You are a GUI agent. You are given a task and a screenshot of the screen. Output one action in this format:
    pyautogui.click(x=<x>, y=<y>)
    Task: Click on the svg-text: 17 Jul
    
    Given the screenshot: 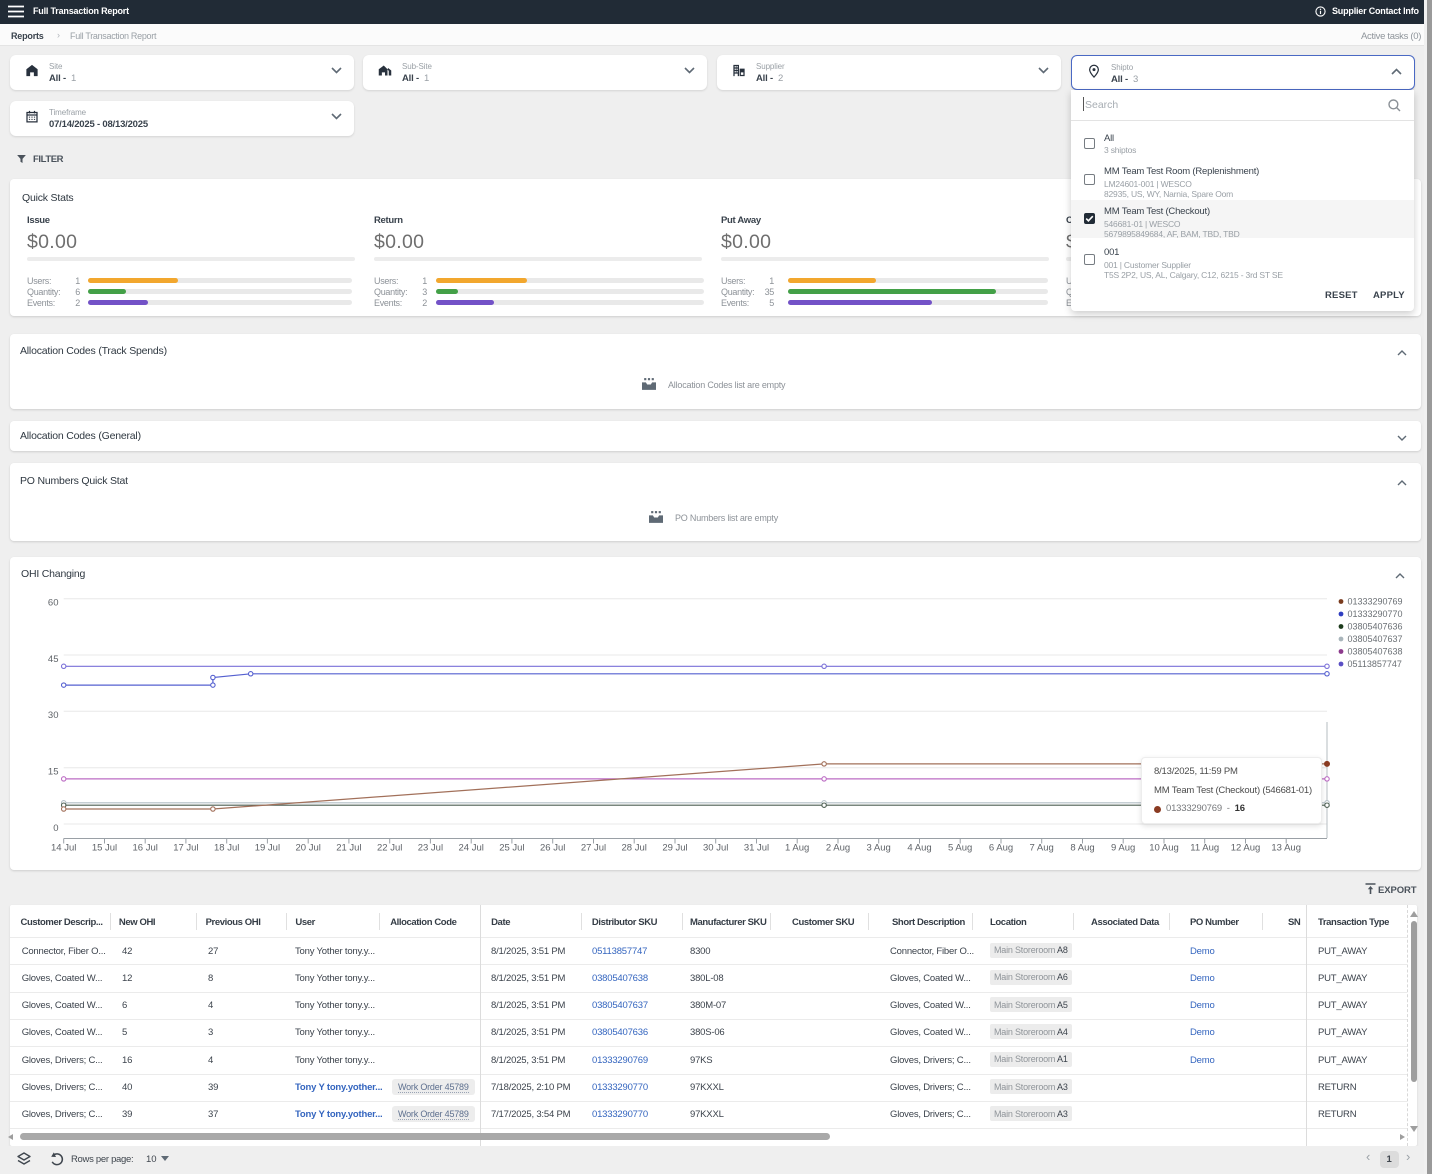 What is the action you would take?
    pyautogui.click(x=185, y=848)
    